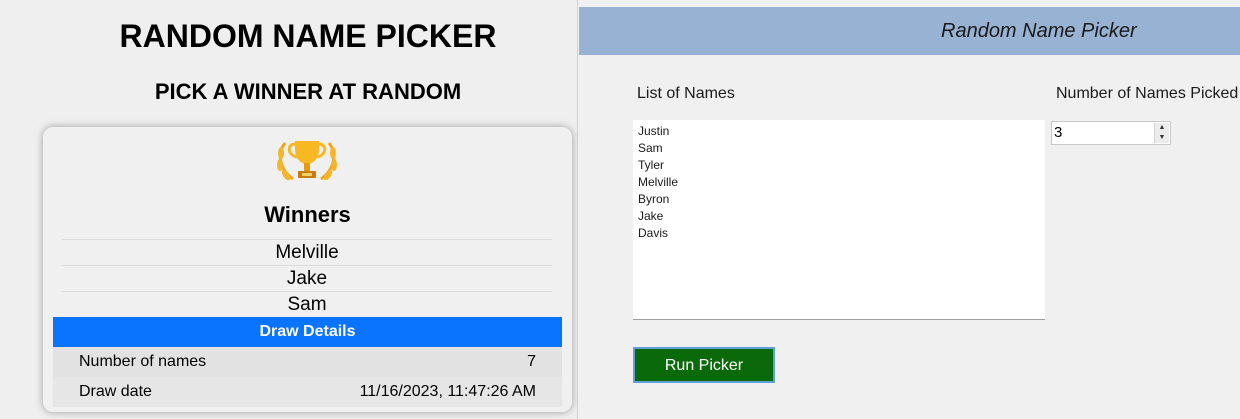  What do you see at coordinates (686, 93) in the screenshot?
I see `names-list-label: List of Names` at bounding box center [686, 93].